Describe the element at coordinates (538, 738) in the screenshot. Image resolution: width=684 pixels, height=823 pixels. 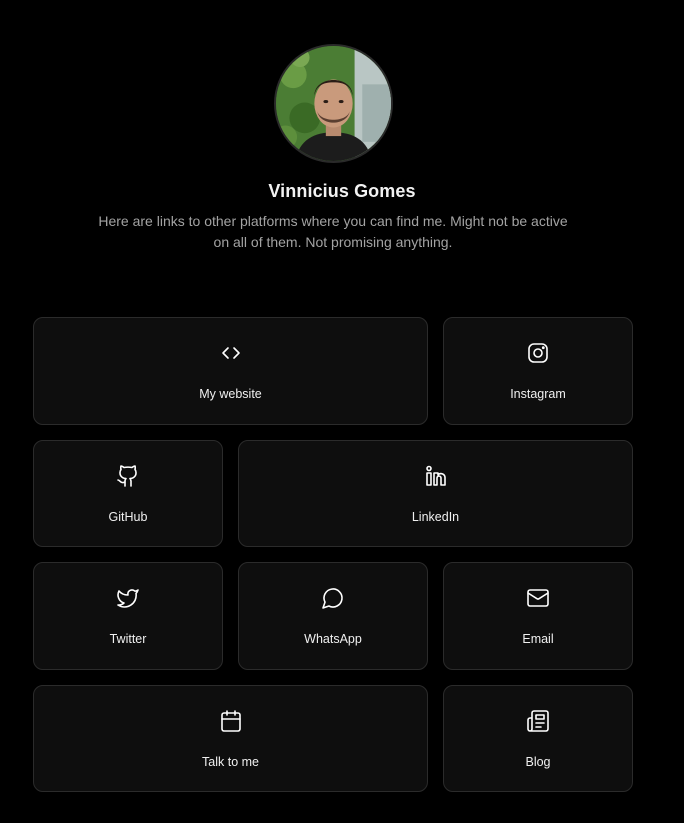
I see `link-card-blog: Blog` at that location.